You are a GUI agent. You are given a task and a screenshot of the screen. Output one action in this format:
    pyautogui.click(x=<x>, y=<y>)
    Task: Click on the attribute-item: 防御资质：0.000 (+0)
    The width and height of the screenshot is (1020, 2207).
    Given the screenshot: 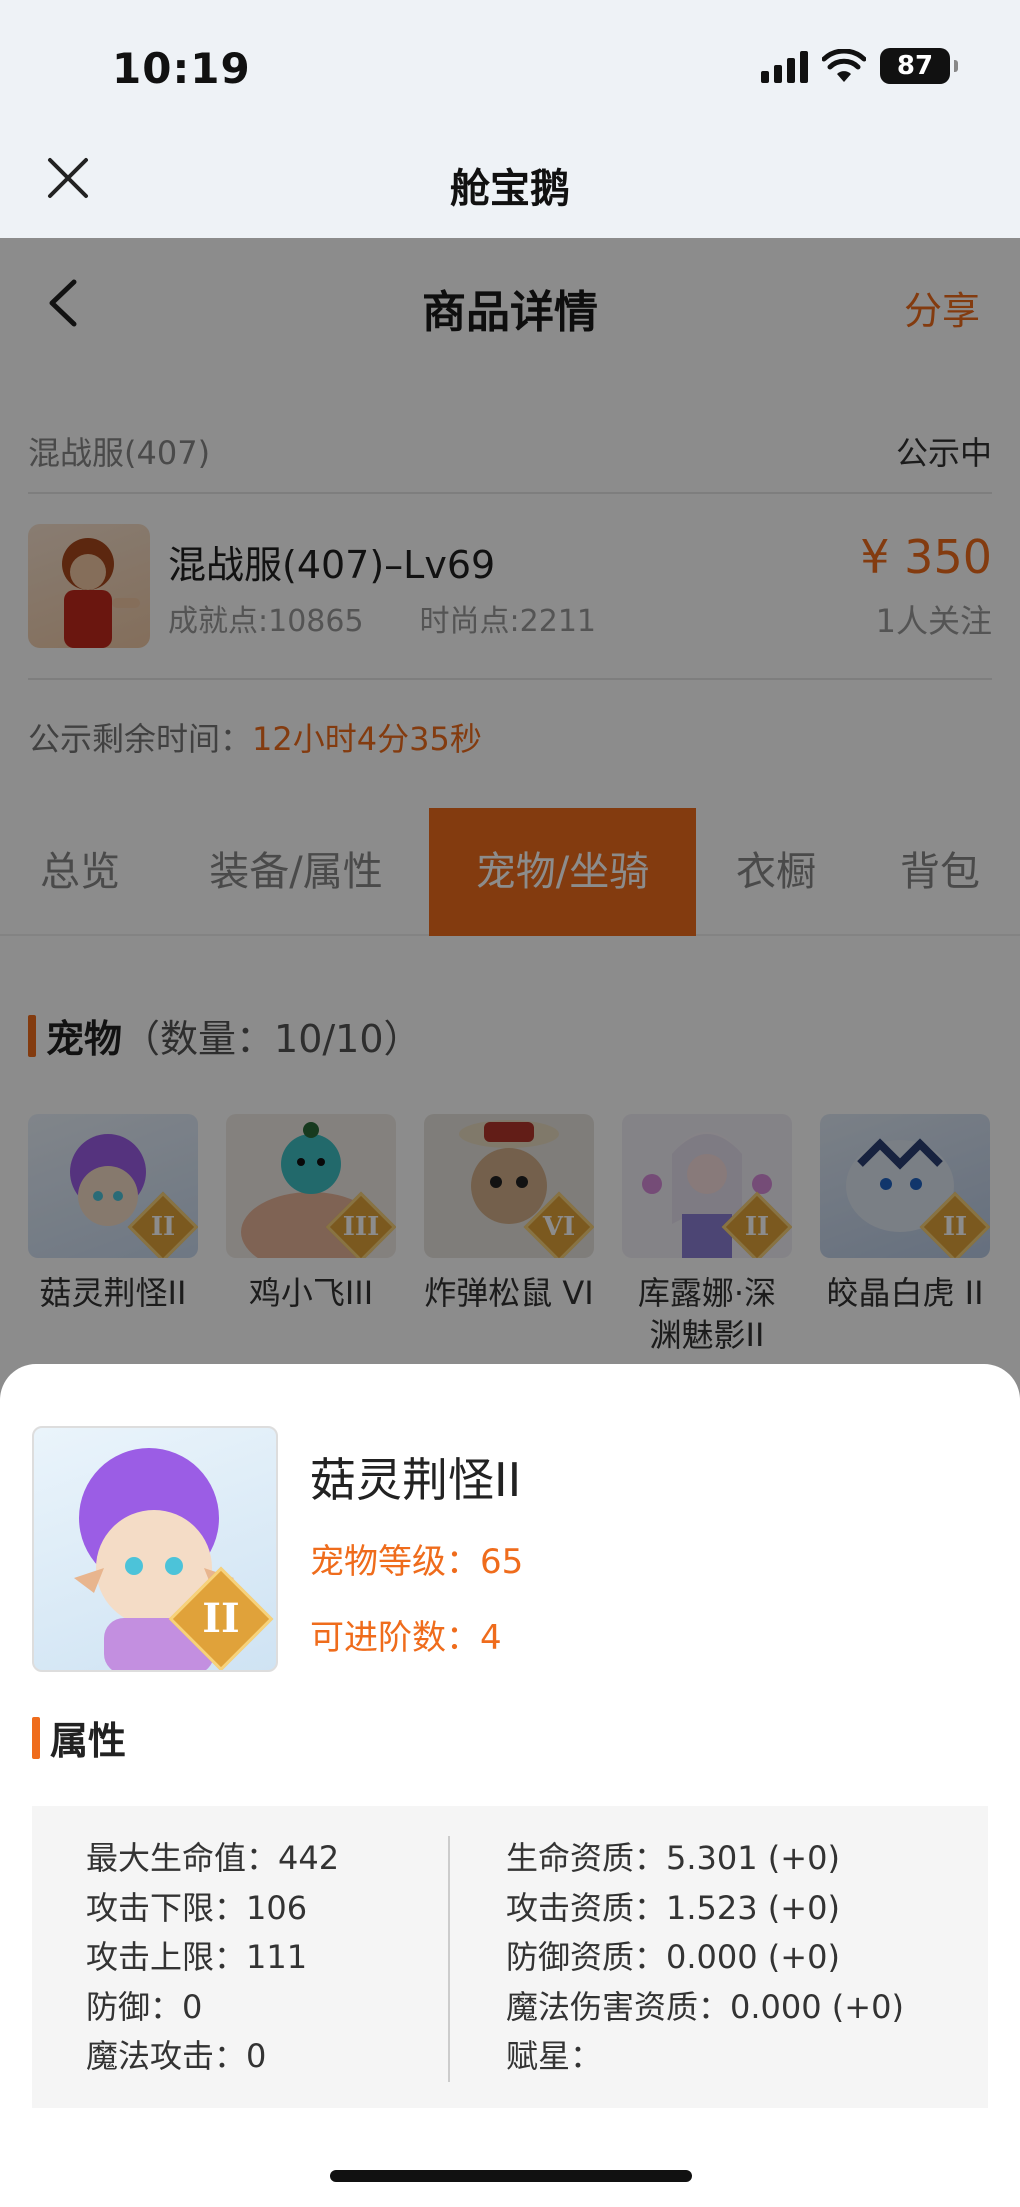 What is the action you would take?
    pyautogui.click(x=673, y=1957)
    